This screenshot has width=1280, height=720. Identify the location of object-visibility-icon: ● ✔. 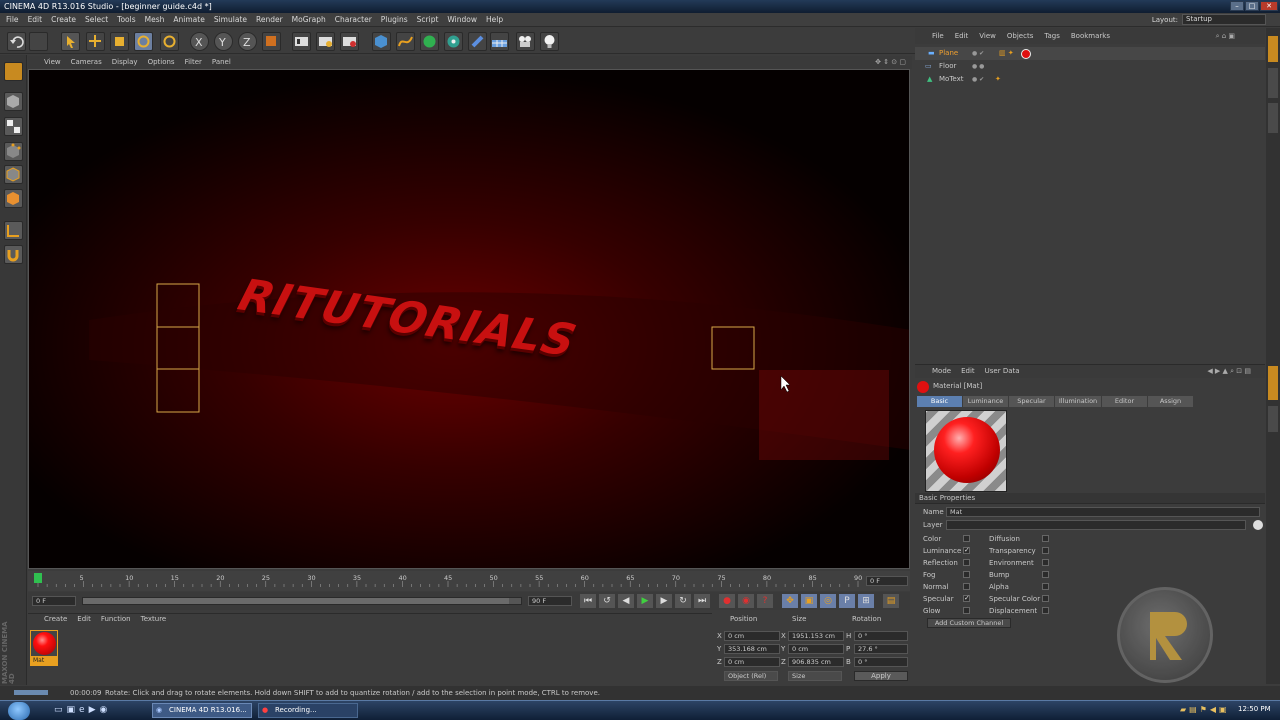
(978, 53).